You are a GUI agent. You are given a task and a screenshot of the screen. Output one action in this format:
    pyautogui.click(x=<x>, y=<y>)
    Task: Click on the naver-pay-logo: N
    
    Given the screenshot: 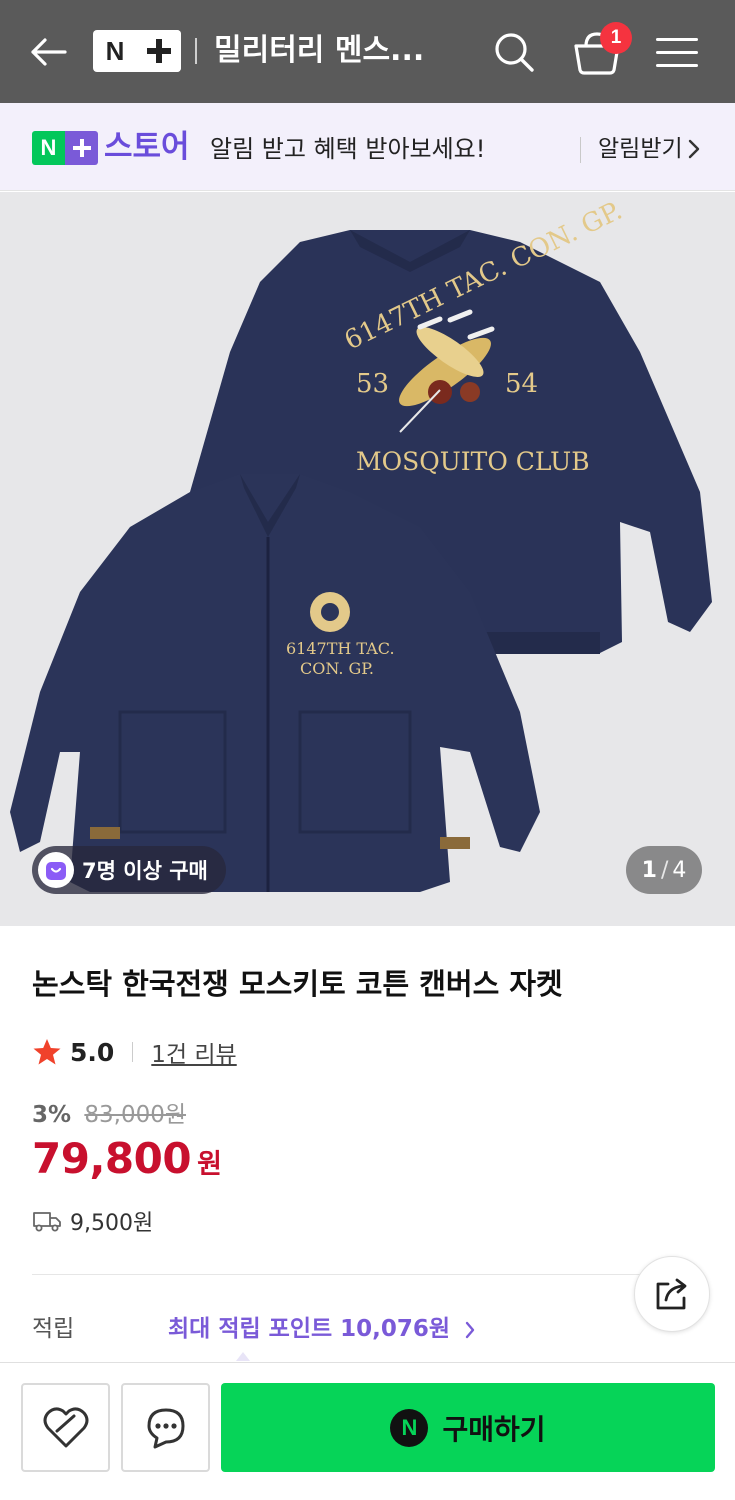 What is the action you would take?
    pyautogui.click(x=409, y=1427)
    